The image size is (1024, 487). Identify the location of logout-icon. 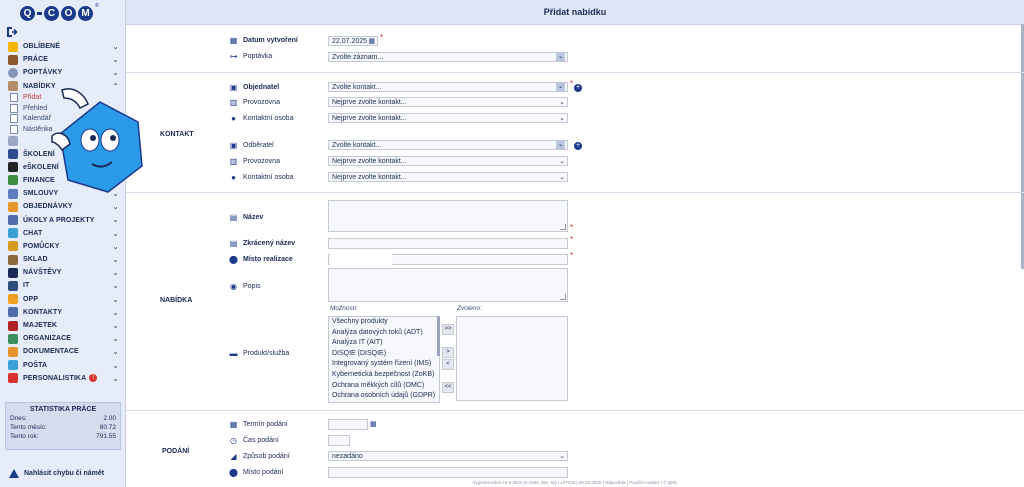
(12, 32).